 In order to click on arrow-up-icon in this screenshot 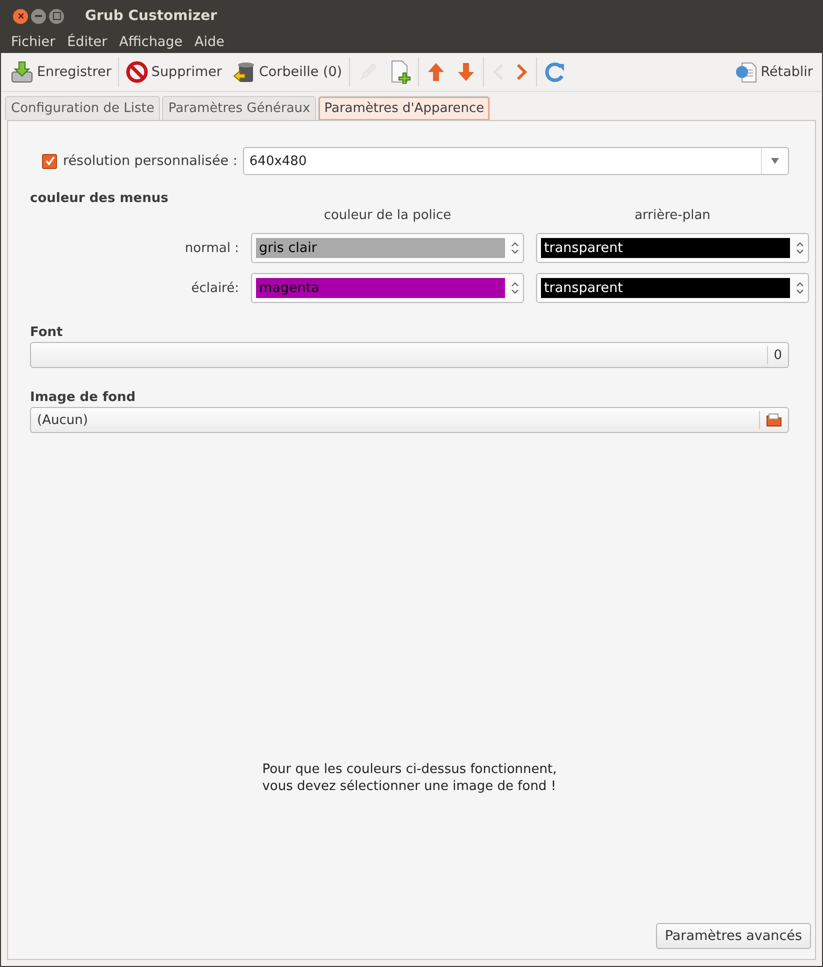, I will do `click(436, 72)`.